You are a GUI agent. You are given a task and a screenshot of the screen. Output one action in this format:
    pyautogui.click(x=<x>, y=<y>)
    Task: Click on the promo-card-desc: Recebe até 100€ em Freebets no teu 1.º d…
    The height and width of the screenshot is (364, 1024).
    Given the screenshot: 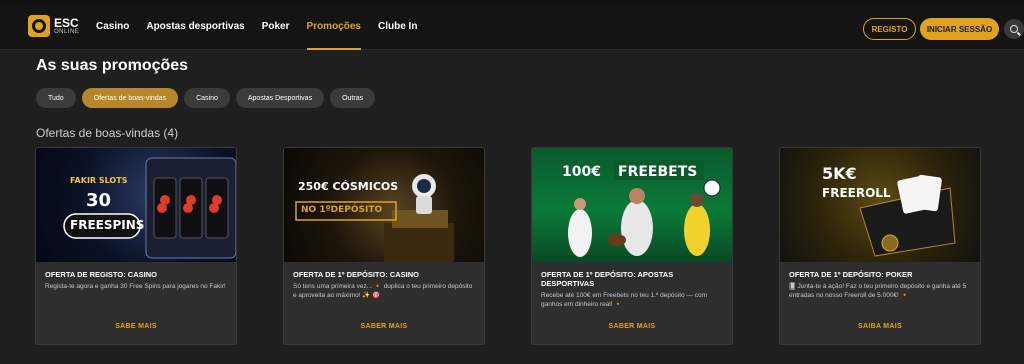 What is the action you would take?
    pyautogui.click(x=624, y=300)
    